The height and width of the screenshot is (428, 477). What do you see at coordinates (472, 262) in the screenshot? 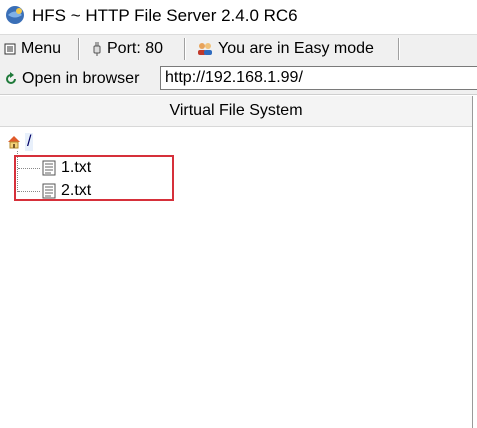
I see `panel-border` at bounding box center [472, 262].